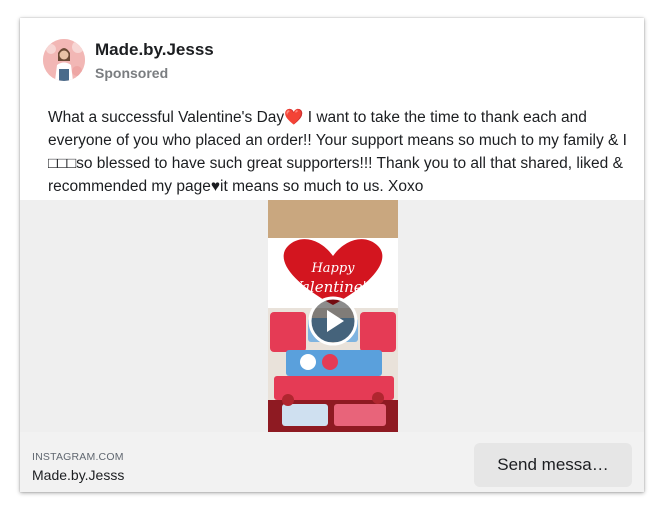 The height and width of the screenshot is (512, 664). What do you see at coordinates (332, 268) in the screenshot?
I see `happy-text: Happy` at bounding box center [332, 268].